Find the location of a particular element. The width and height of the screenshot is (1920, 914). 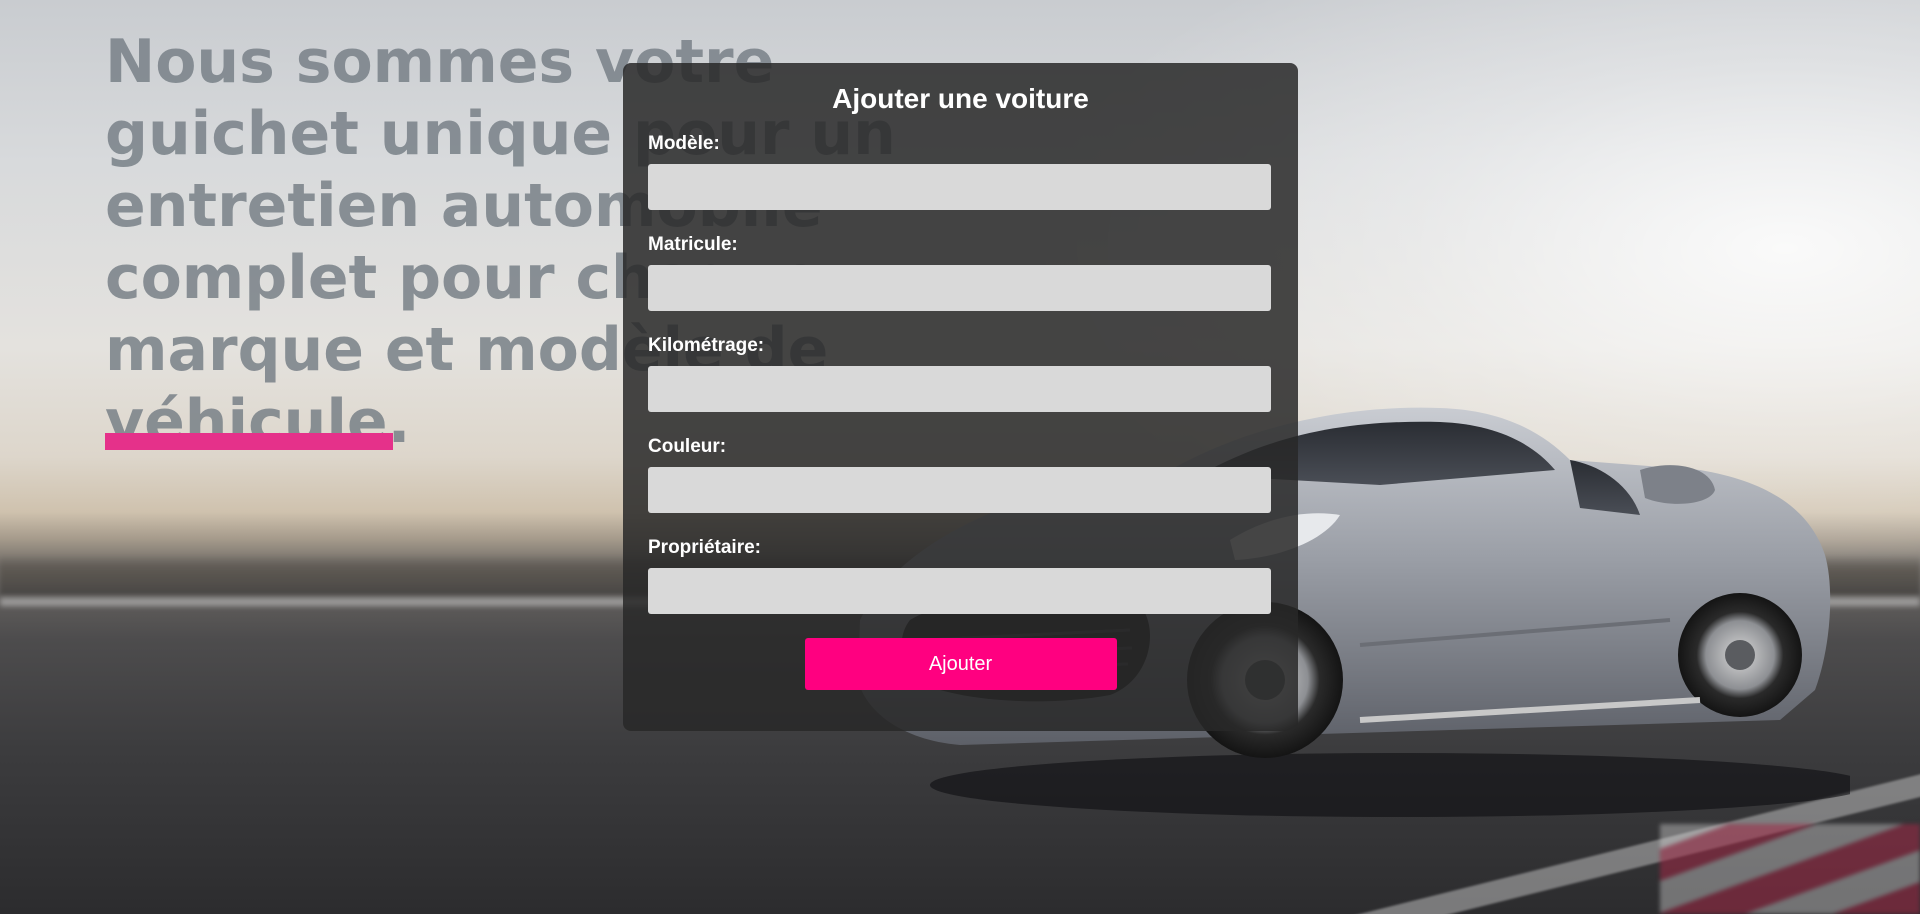

model-input is located at coordinates (959, 187).